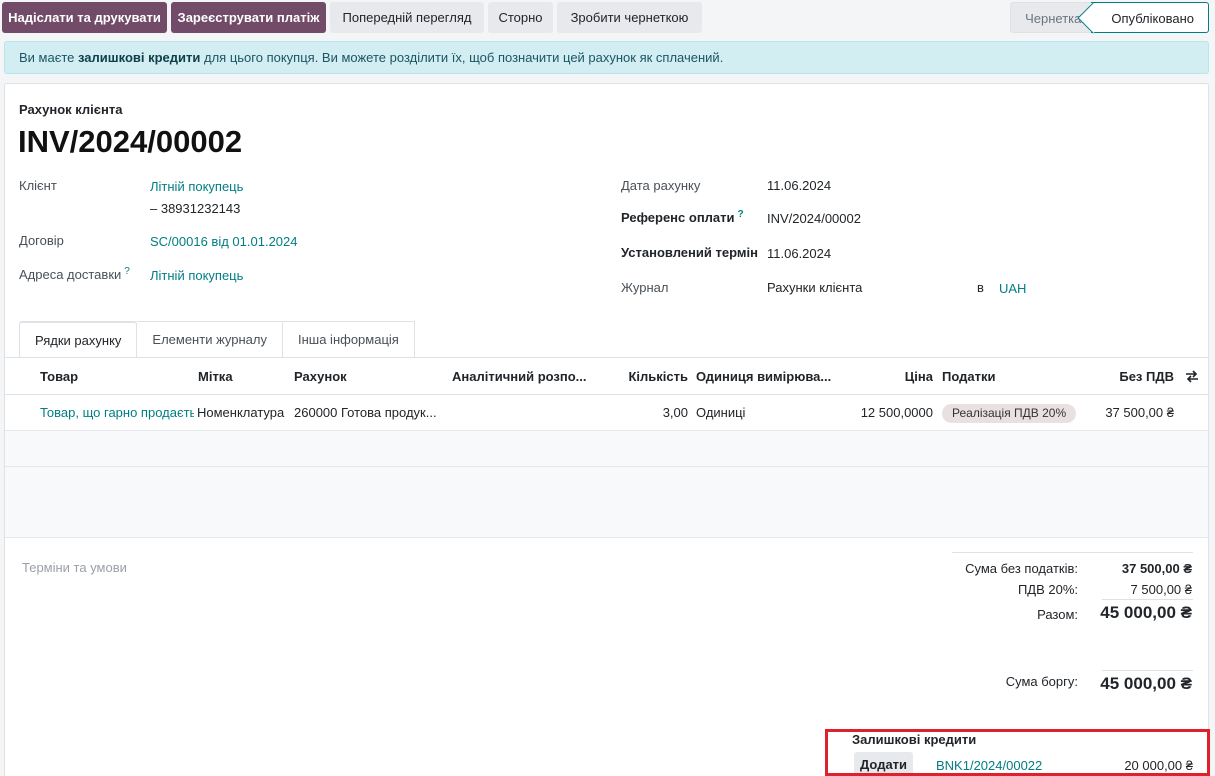  Describe the element at coordinates (244, 413) in the screenshot. I see `row-label: Номенклатура` at that location.